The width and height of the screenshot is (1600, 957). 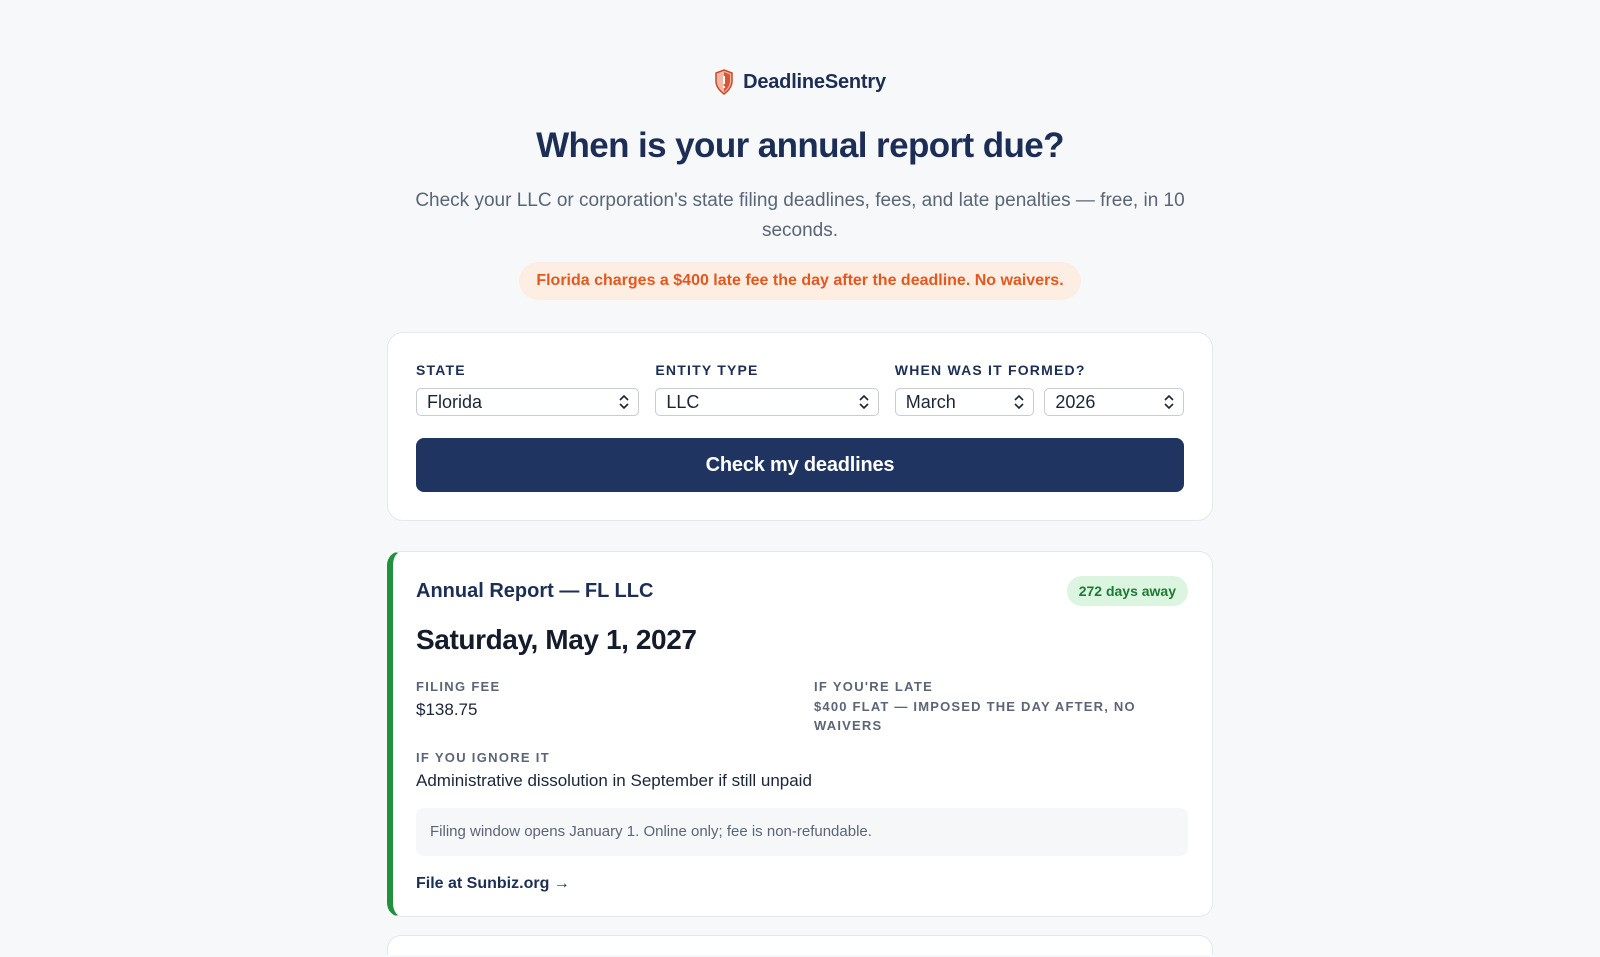 I want to click on filing-fee-value: $138.75, so click(x=447, y=709).